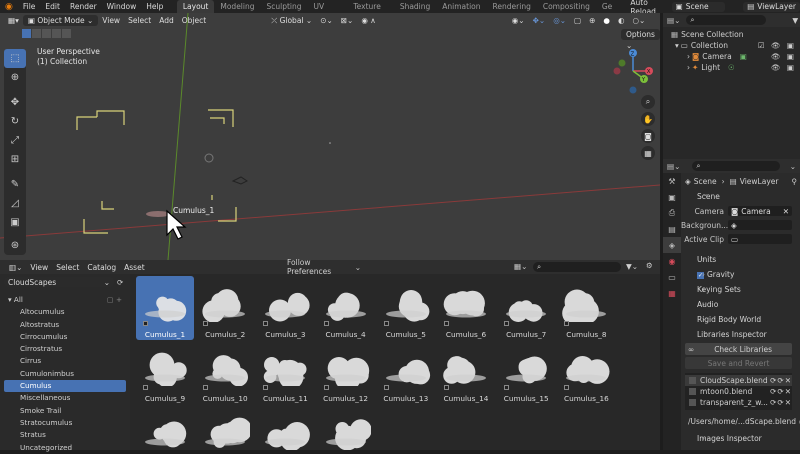 This screenshot has height=454, width=800. I want to click on properties-options-icon: ⌄, so click(793, 166).